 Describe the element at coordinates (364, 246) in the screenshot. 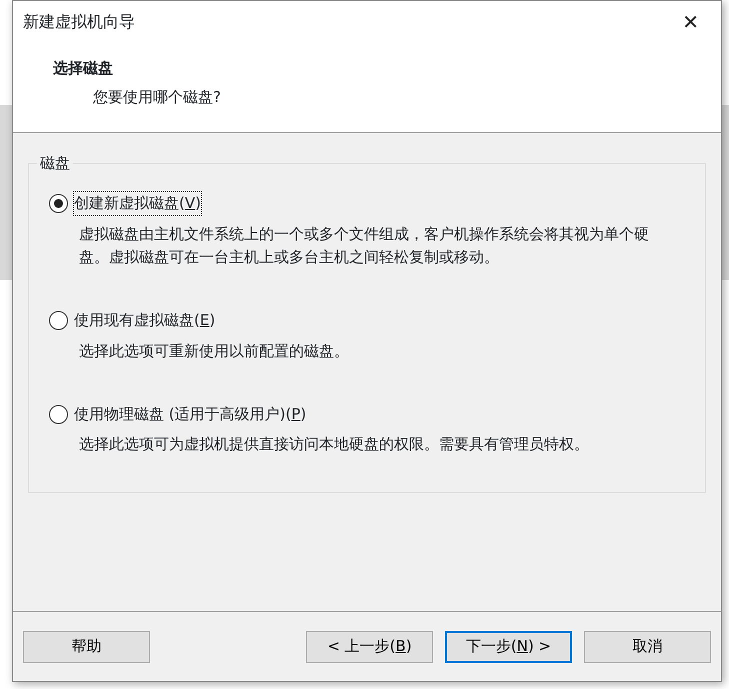

I see `option-description: 虚拟磁盘由主机文件系统上的一个或多个文件组成，客户机操作系统会将其视为单个硬盘。虚拟磁盘可在一台主机上或多台主机之间轻松复制或移动。` at that location.